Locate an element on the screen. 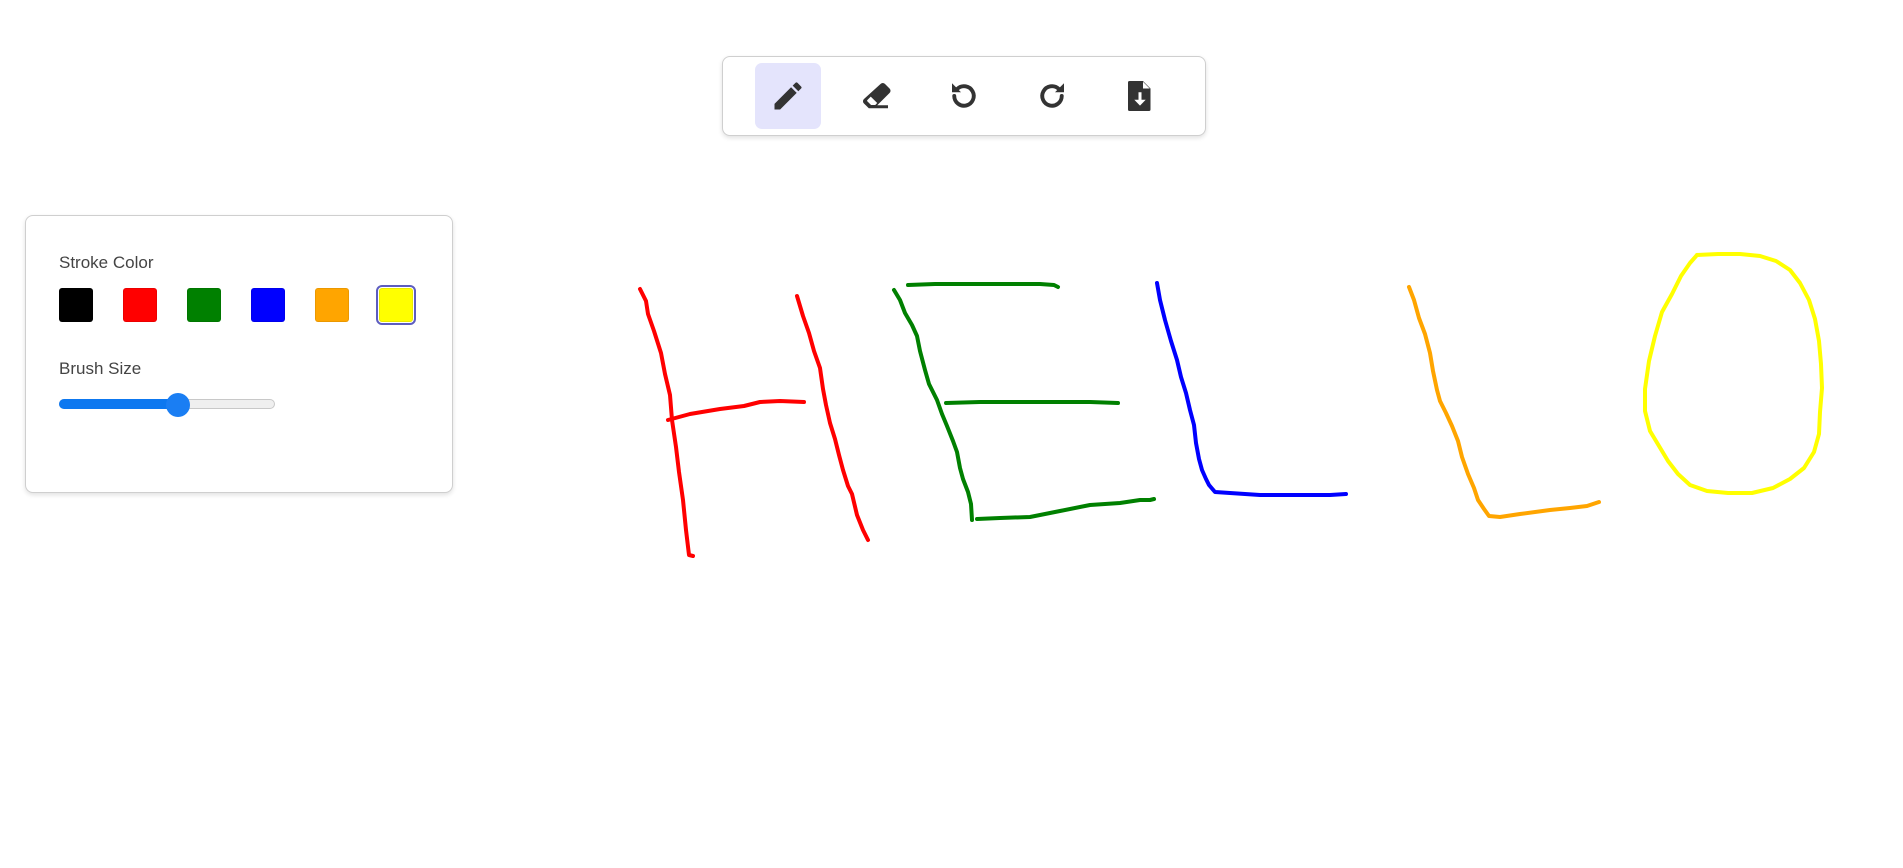 The height and width of the screenshot is (868, 1903). color-swatch-red is located at coordinates (140, 305).